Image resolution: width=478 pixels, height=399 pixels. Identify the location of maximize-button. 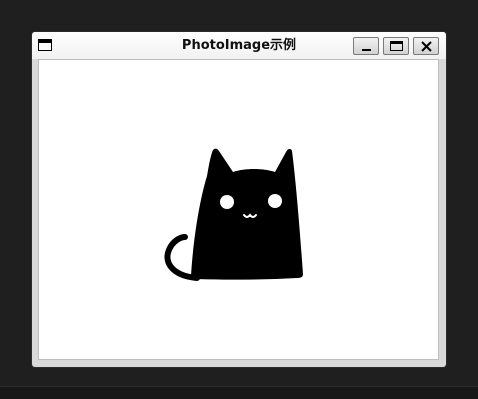
(396, 46).